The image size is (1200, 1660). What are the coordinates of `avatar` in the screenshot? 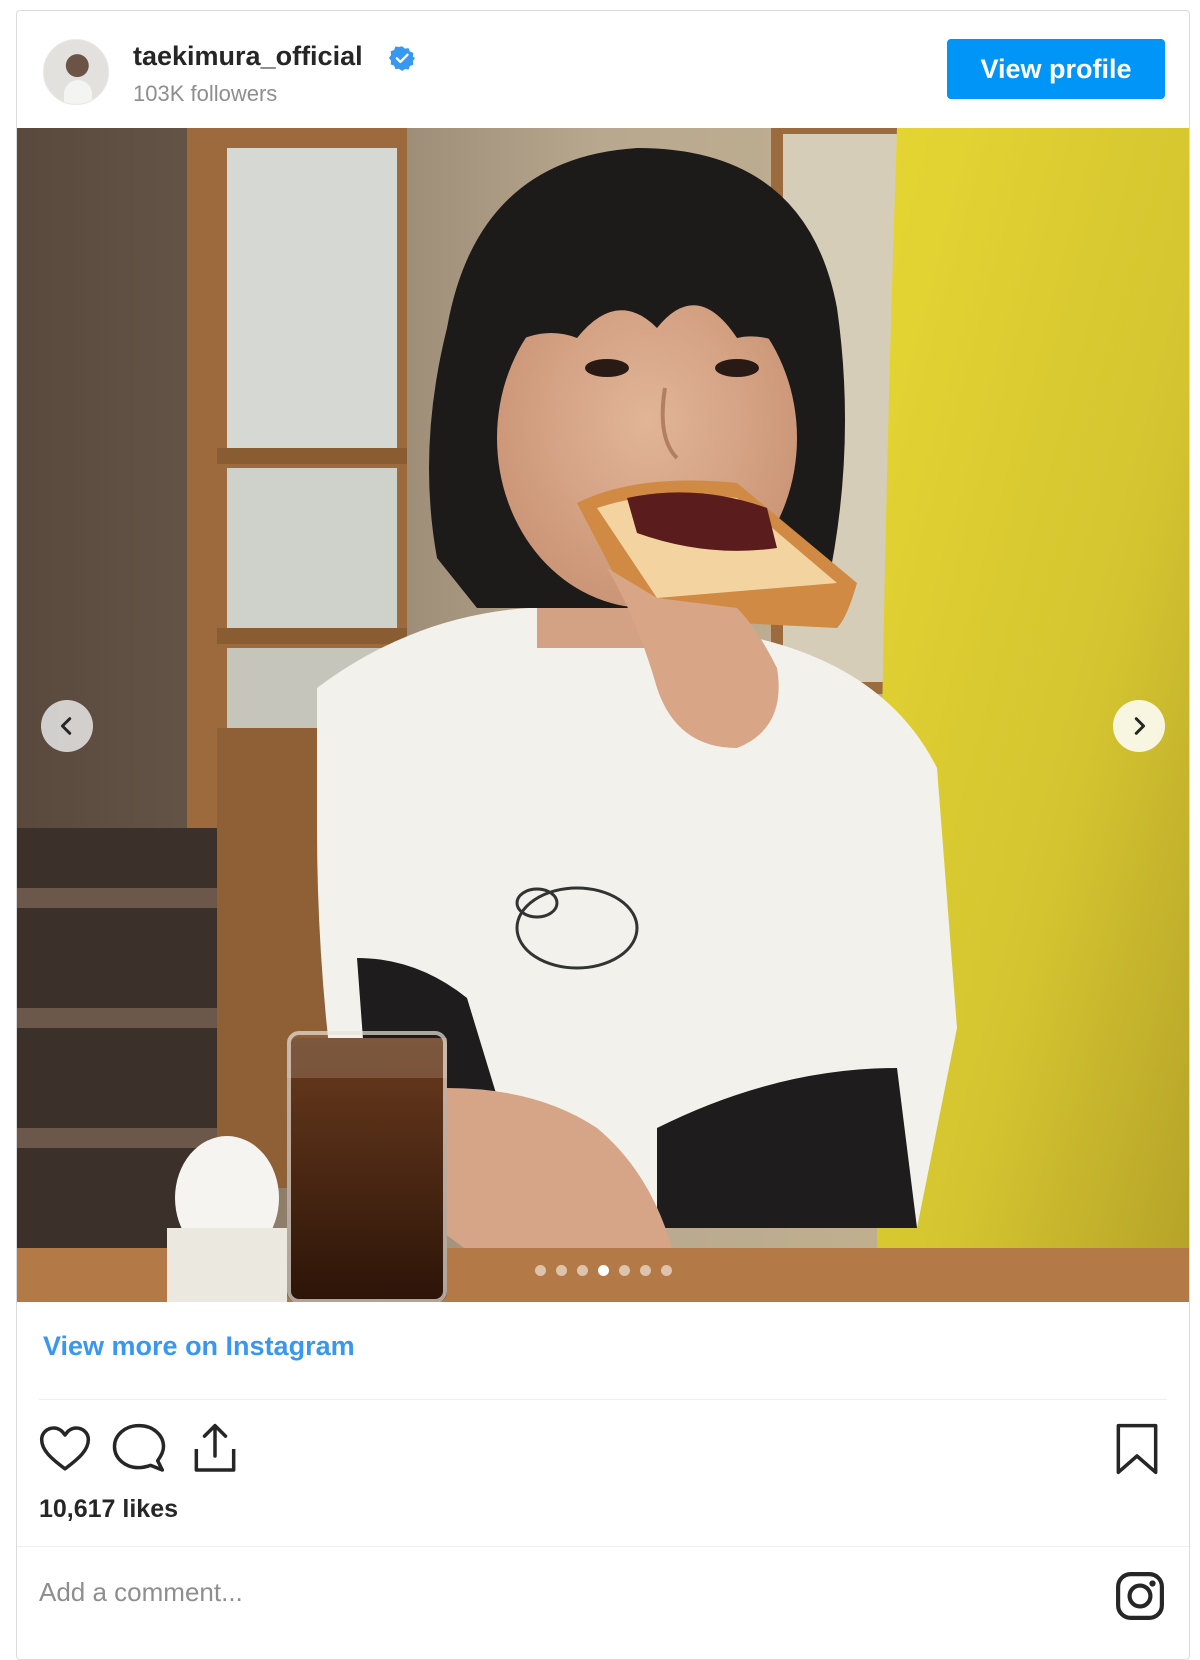 It's located at (76, 72).